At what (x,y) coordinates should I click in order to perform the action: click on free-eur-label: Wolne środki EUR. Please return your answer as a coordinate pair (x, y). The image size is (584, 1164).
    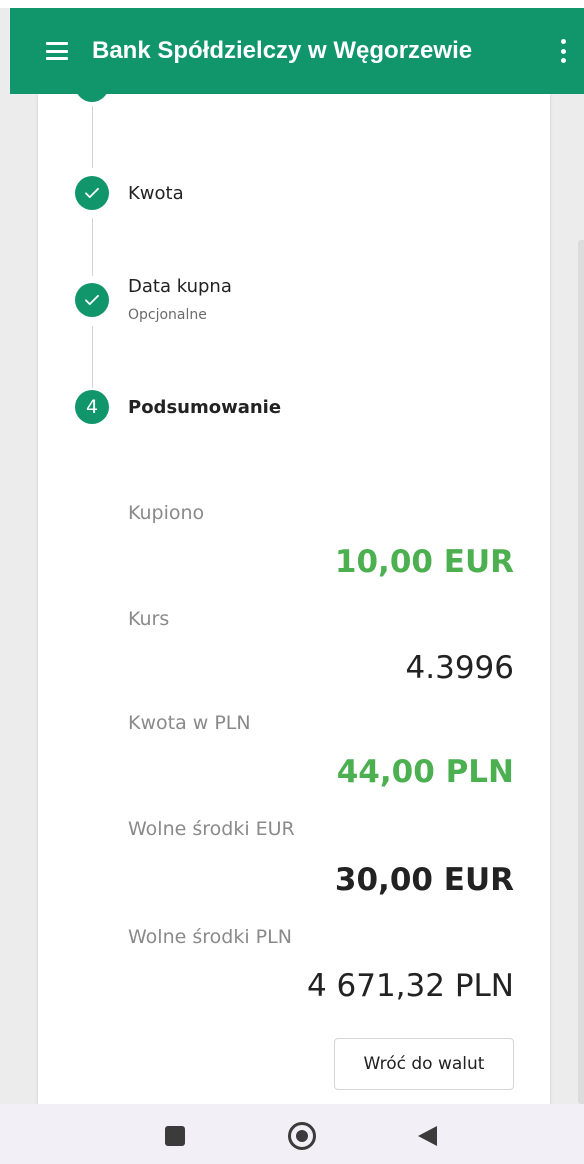
    Looking at the image, I should click on (211, 829).